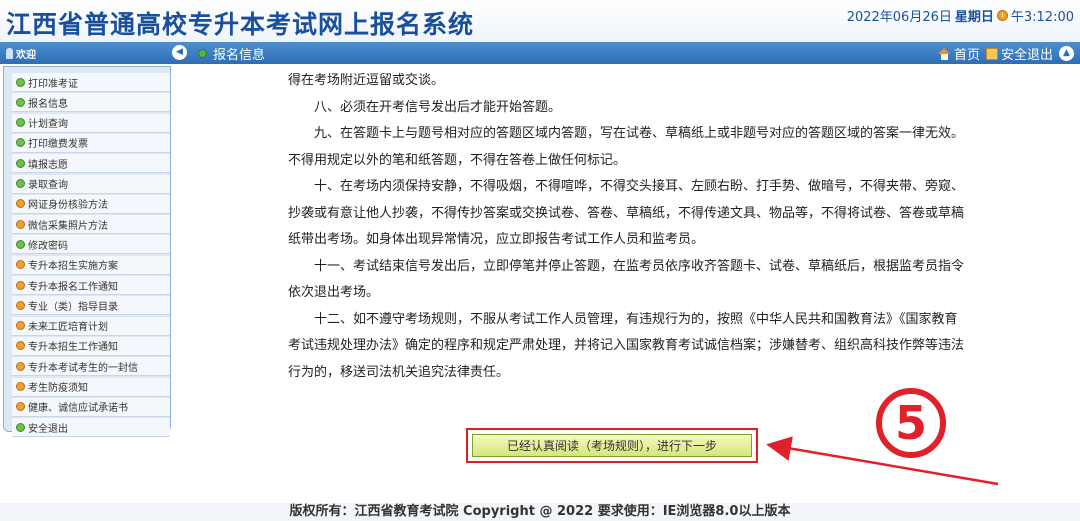 The width and height of the screenshot is (1080, 521). I want to click on clock-icon, so click(1002, 15).